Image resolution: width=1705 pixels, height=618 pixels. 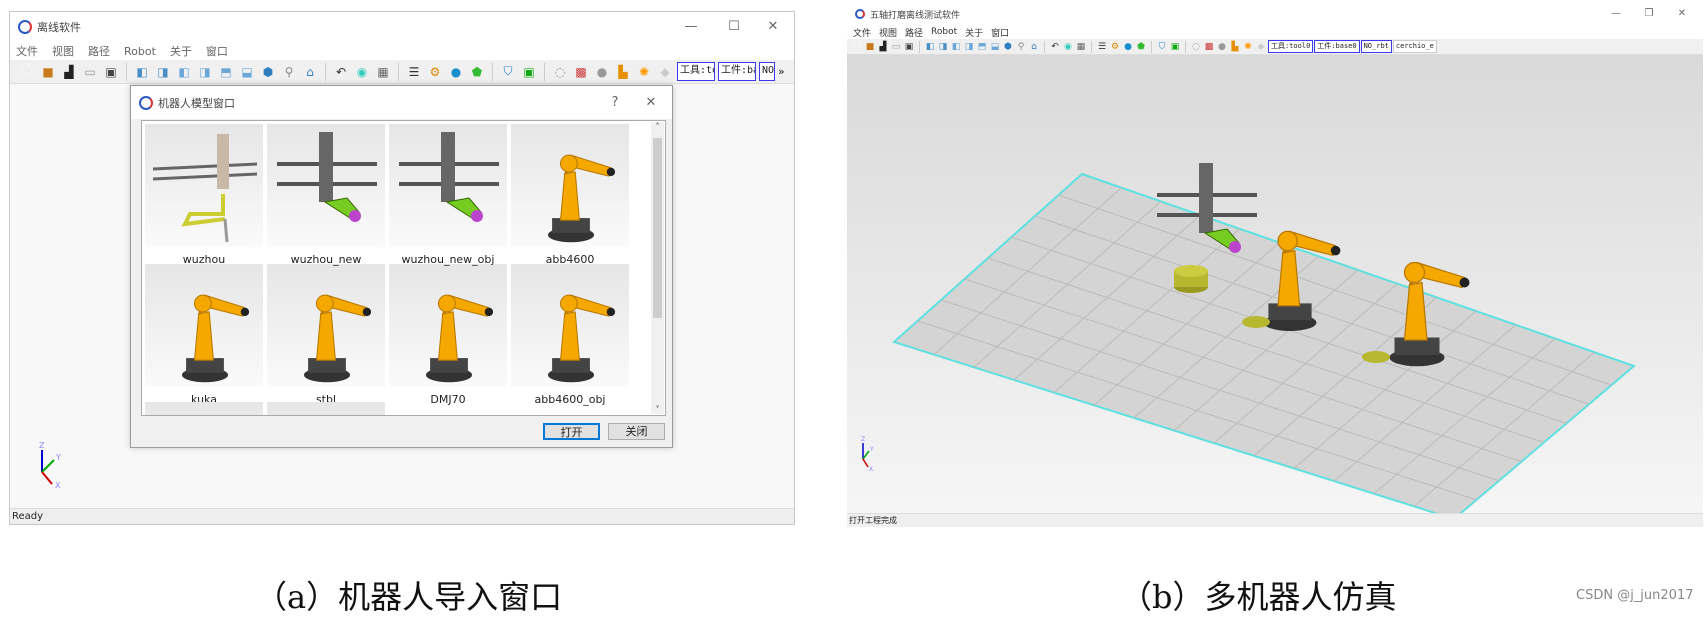 What do you see at coordinates (448, 335) in the screenshot?
I see `model-thumbnail: DMJ70` at bounding box center [448, 335].